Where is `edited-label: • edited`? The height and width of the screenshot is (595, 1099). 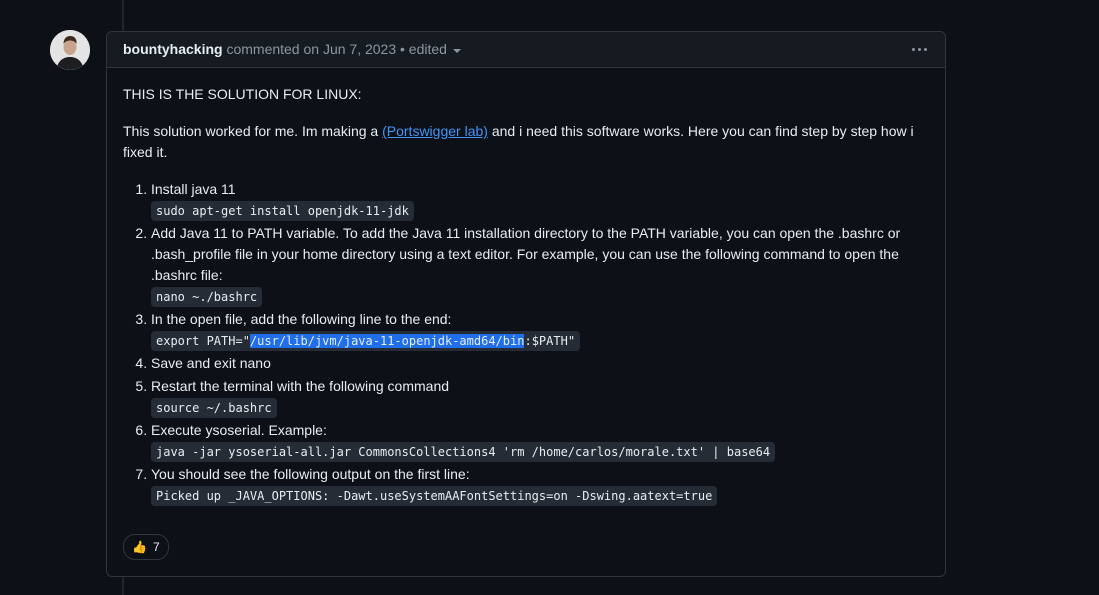 edited-label: • edited is located at coordinates (423, 49).